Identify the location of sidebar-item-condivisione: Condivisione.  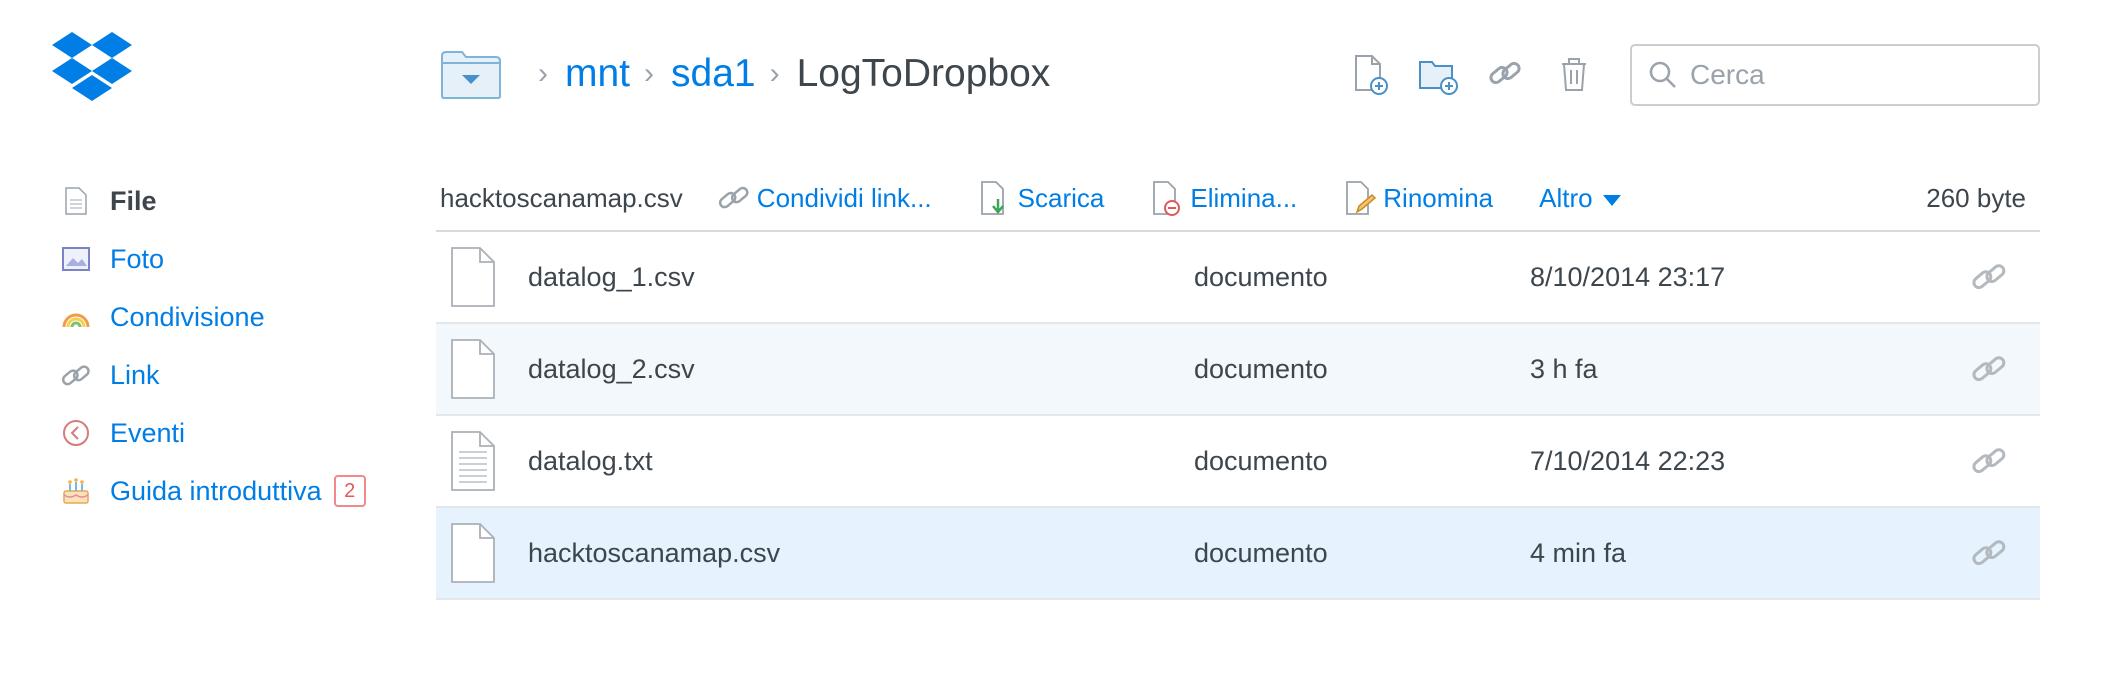
(213, 317).